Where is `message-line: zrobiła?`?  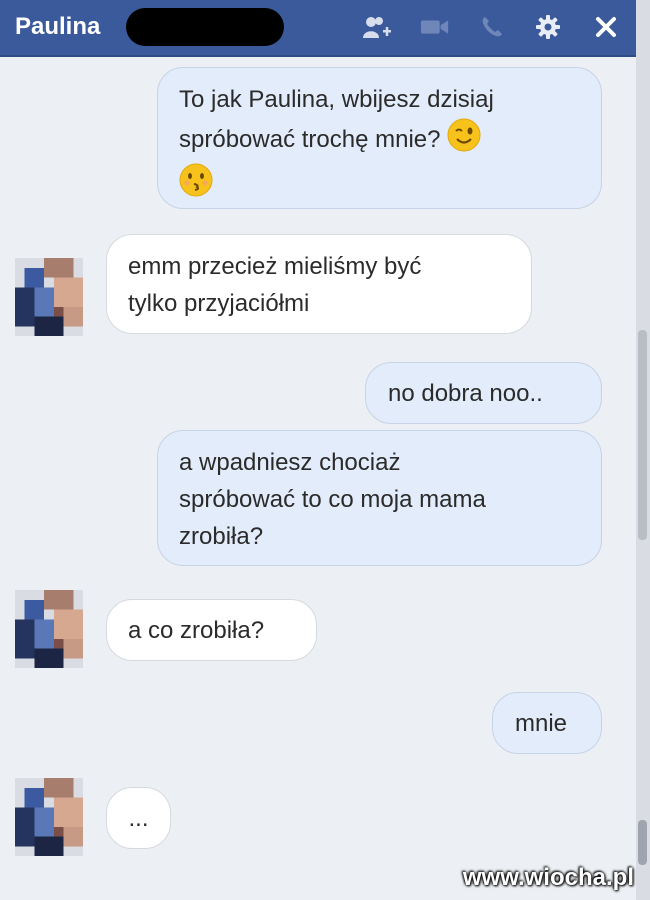 message-line: zrobiła? is located at coordinates (221, 536).